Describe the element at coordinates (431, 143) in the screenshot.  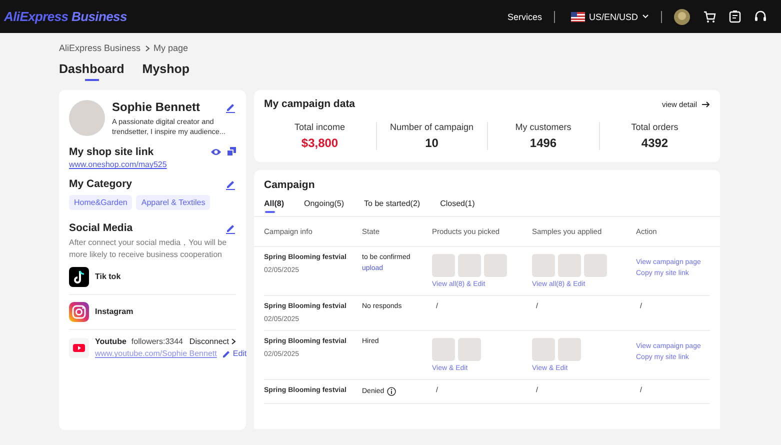
I see `stat-value: 10` at that location.